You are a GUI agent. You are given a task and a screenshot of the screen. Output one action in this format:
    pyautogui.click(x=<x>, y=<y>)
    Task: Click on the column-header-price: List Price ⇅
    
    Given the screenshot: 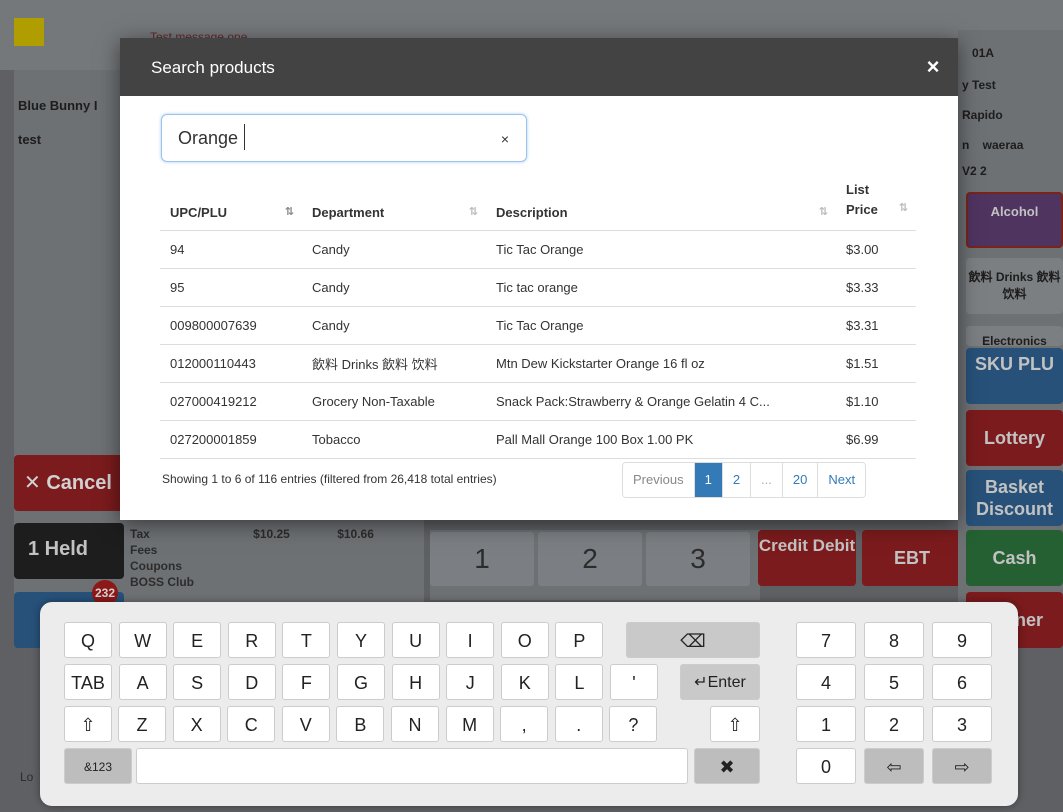 What is the action you would take?
    pyautogui.click(x=876, y=202)
    